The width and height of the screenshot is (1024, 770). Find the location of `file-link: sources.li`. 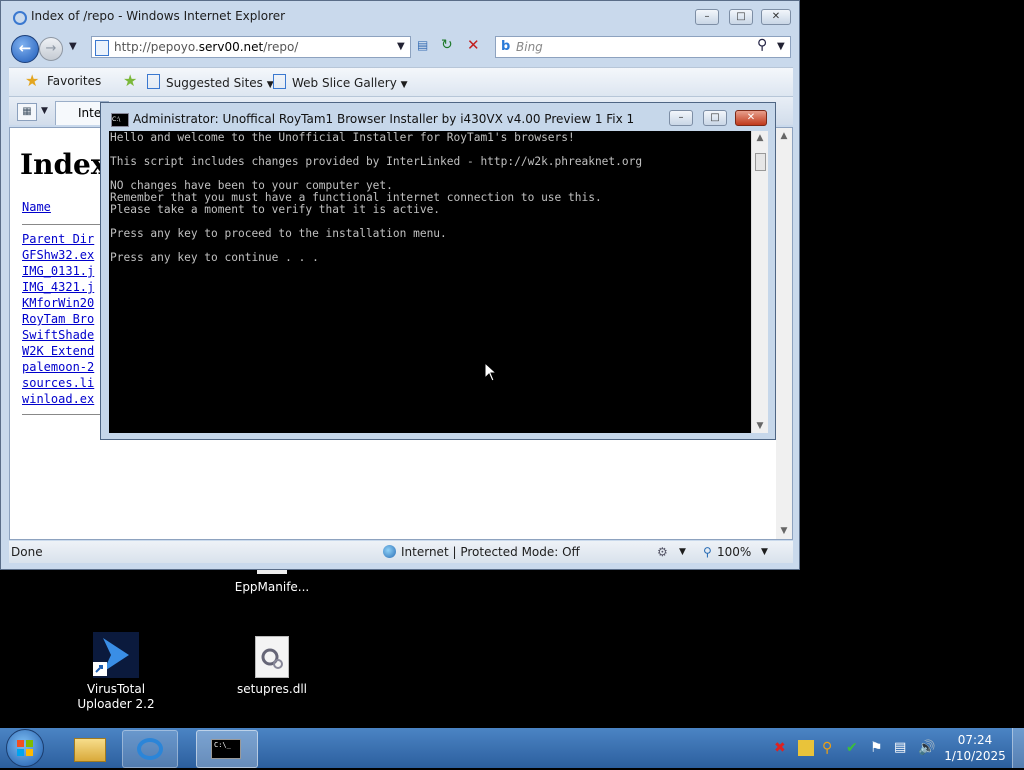

file-link: sources.li is located at coordinates (58, 383).